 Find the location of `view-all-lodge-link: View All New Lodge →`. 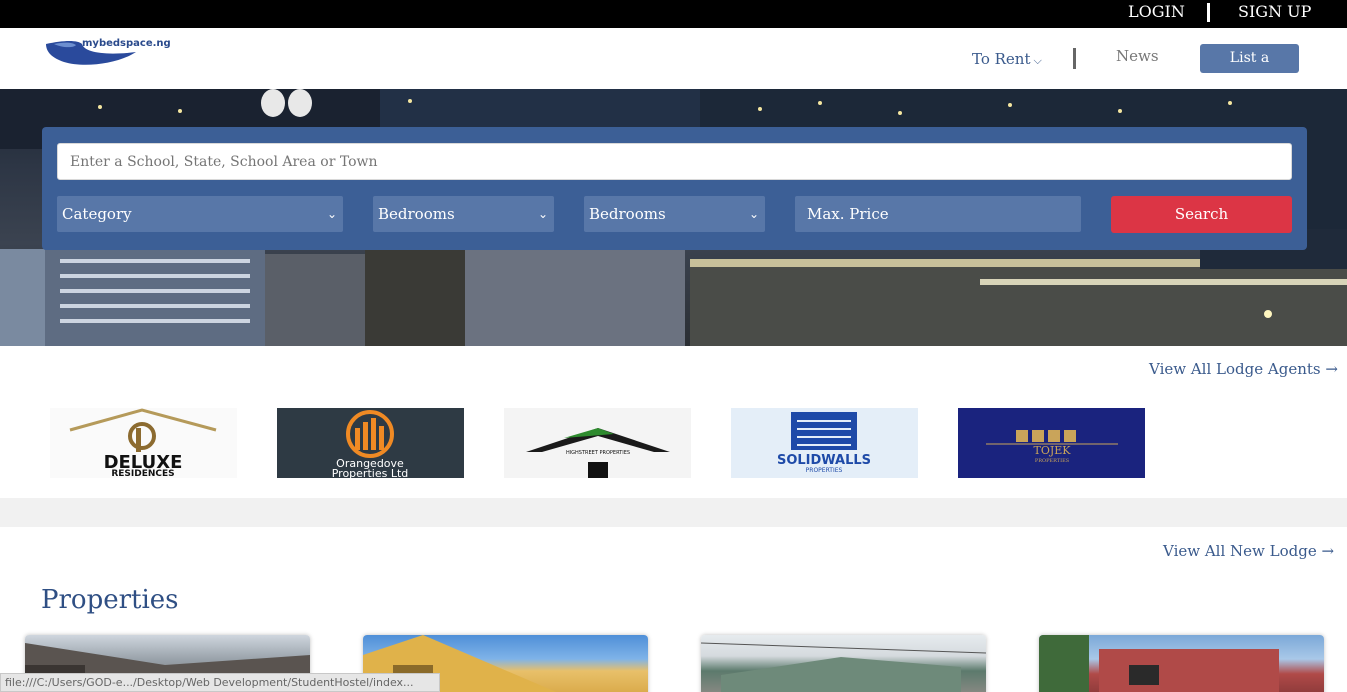

view-all-lodge-link: View All New Lodge → is located at coordinates (1248, 551).